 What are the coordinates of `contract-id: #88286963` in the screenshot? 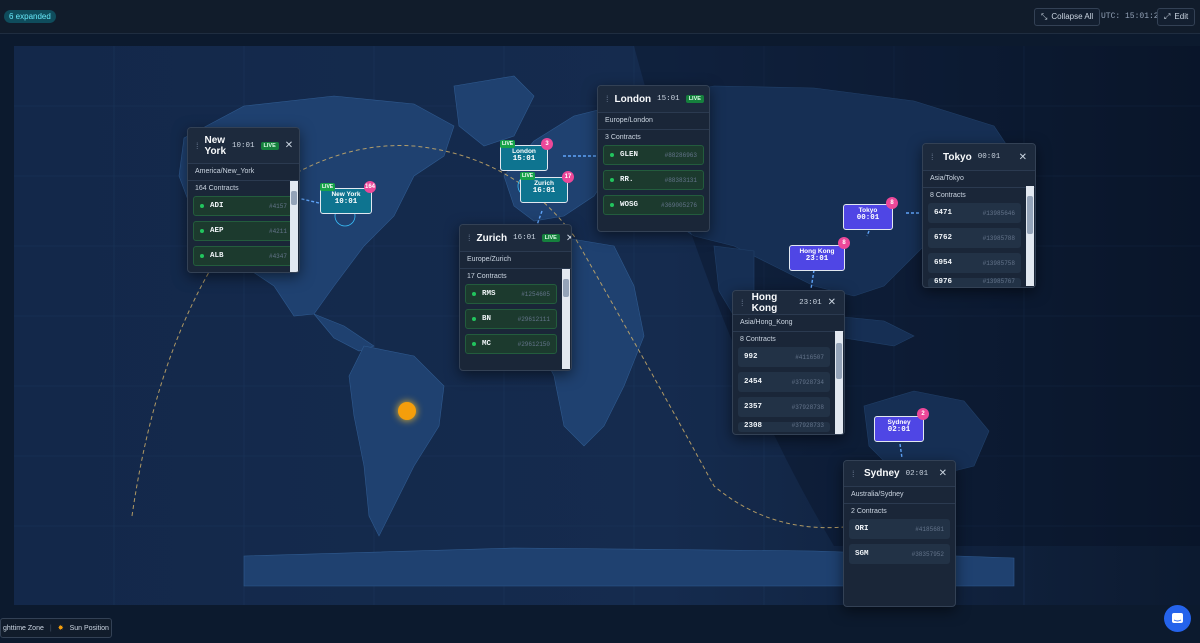 It's located at (680, 155).